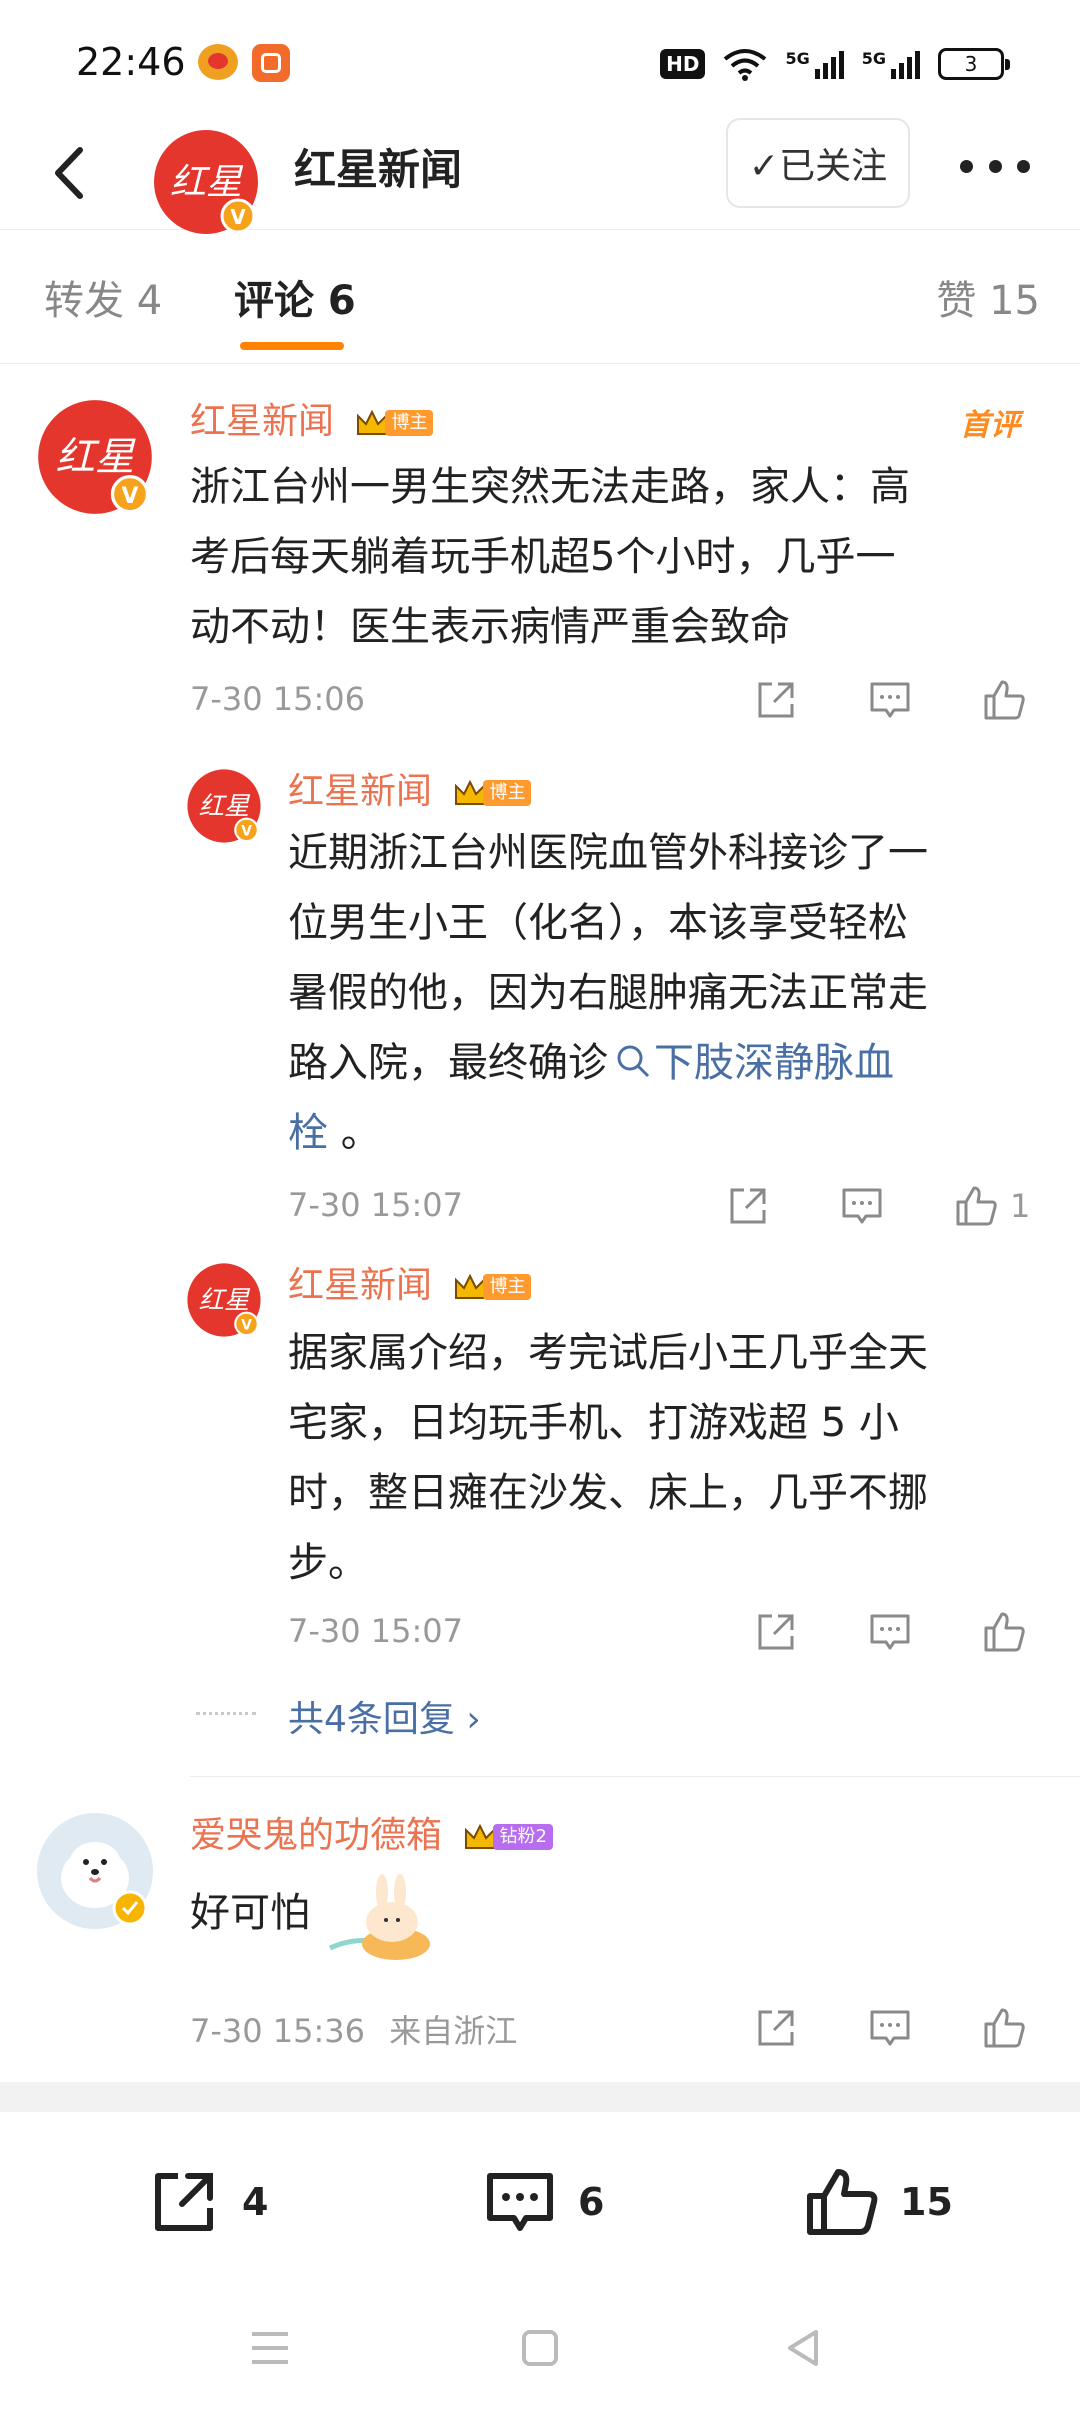 The width and height of the screenshot is (1080, 2414). What do you see at coordinates (255, 2202) in the screenshot?
I see `repost-count: 4` at bounding box center [255, 2202].